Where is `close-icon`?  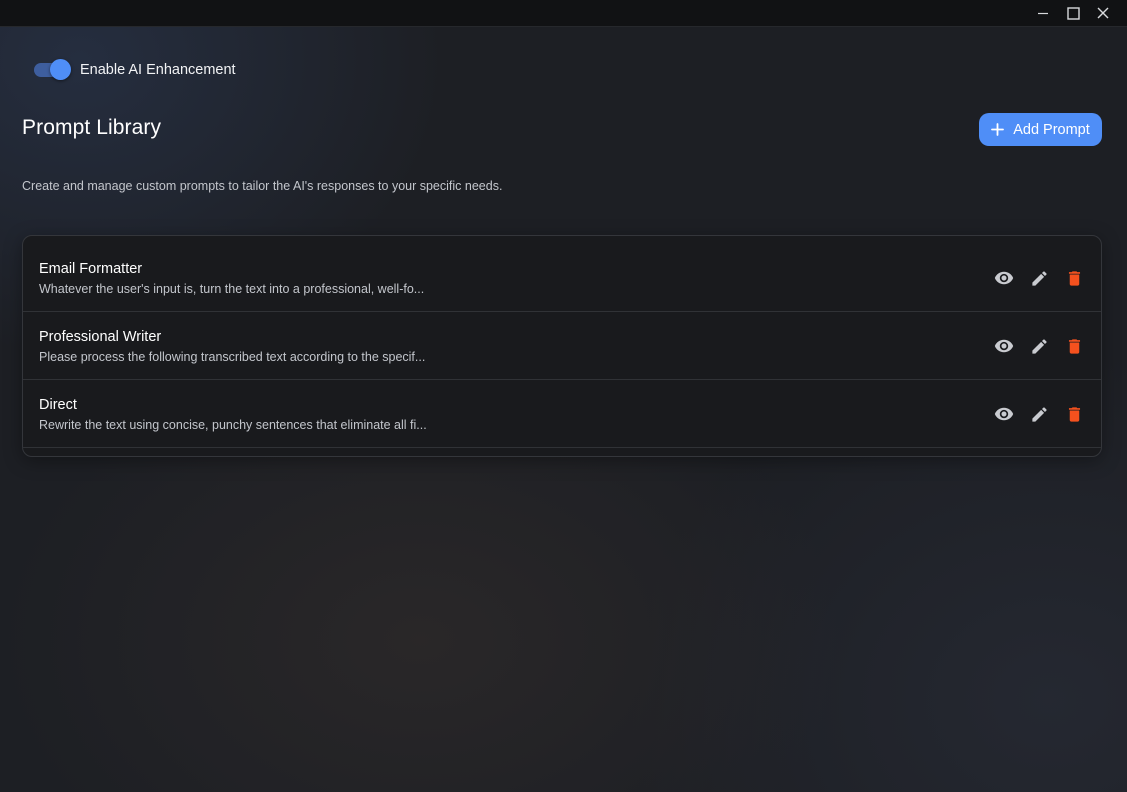 close-icon is located at coordinates (1103, 13).